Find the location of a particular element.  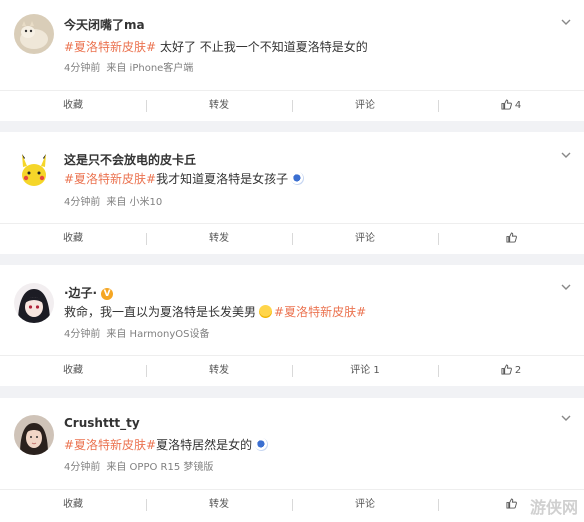

crying-emoji-icon is located at coordinates (266, 311).